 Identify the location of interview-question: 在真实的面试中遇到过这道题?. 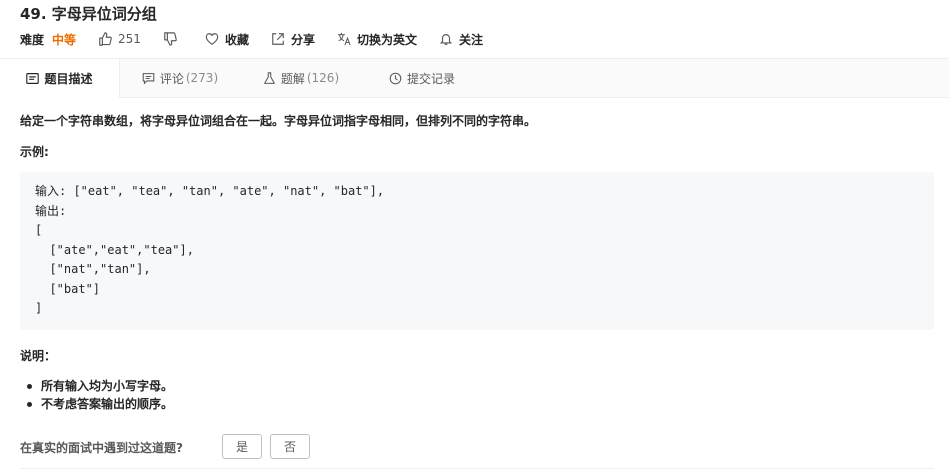
(101, 448).